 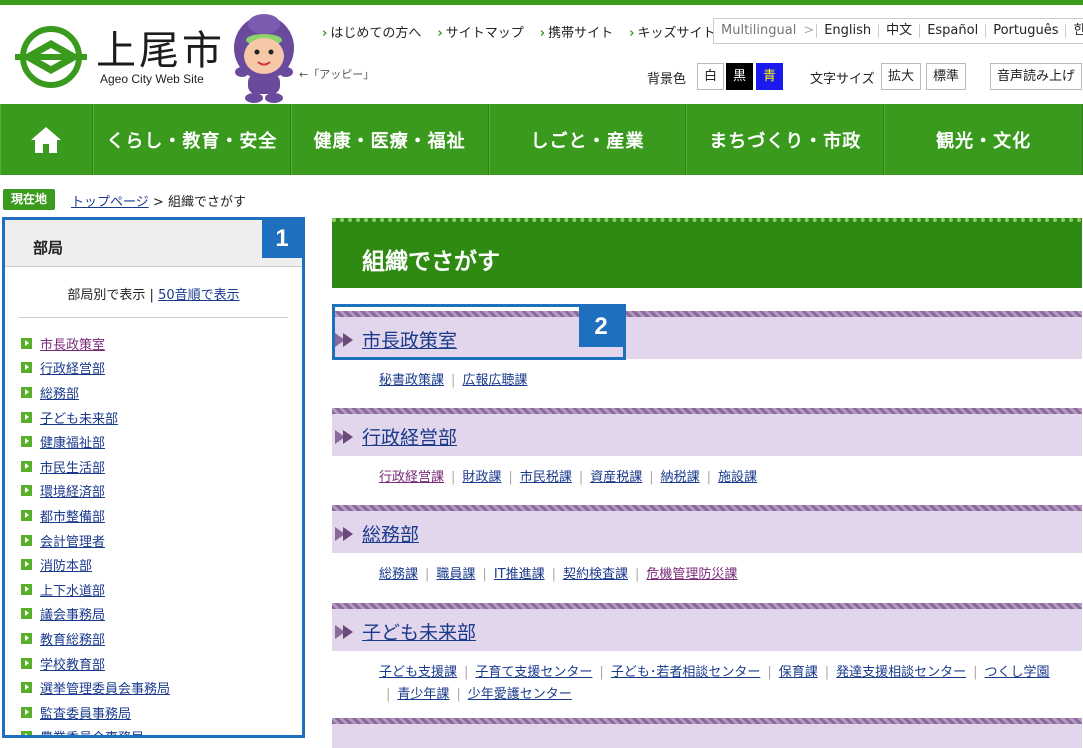 What do you see at coordinates (72, 515) in the screenshot?
I see `sidebar-dept-link: 都市整備部` at bounding box center [72, 515].